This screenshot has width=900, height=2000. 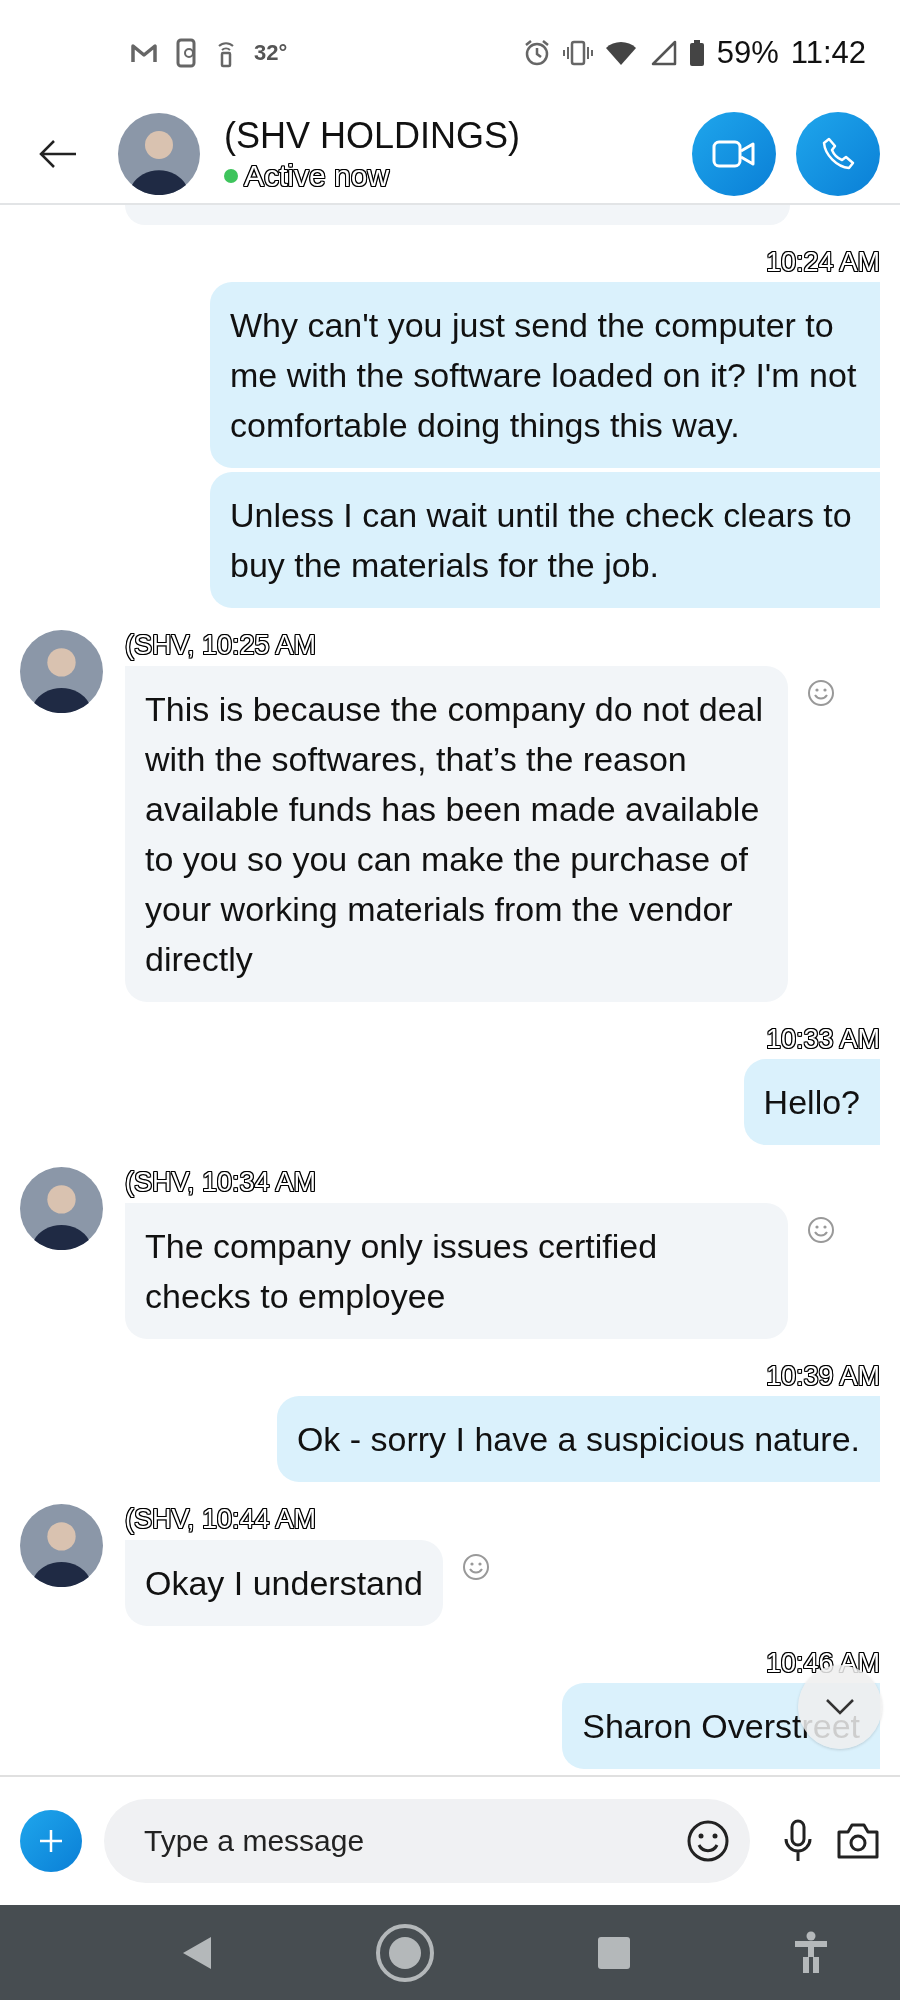 I want to click on message-time: 10:24 AM, so click(x=822, y=262).